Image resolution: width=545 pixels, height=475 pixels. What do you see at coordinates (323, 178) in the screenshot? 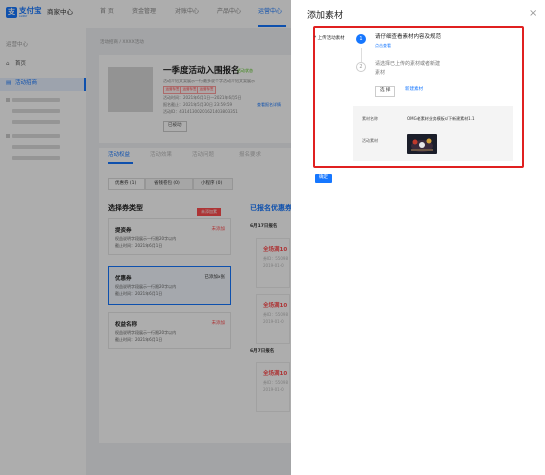
I see `confirm-button: 确定` at bounding box center [323, 178].